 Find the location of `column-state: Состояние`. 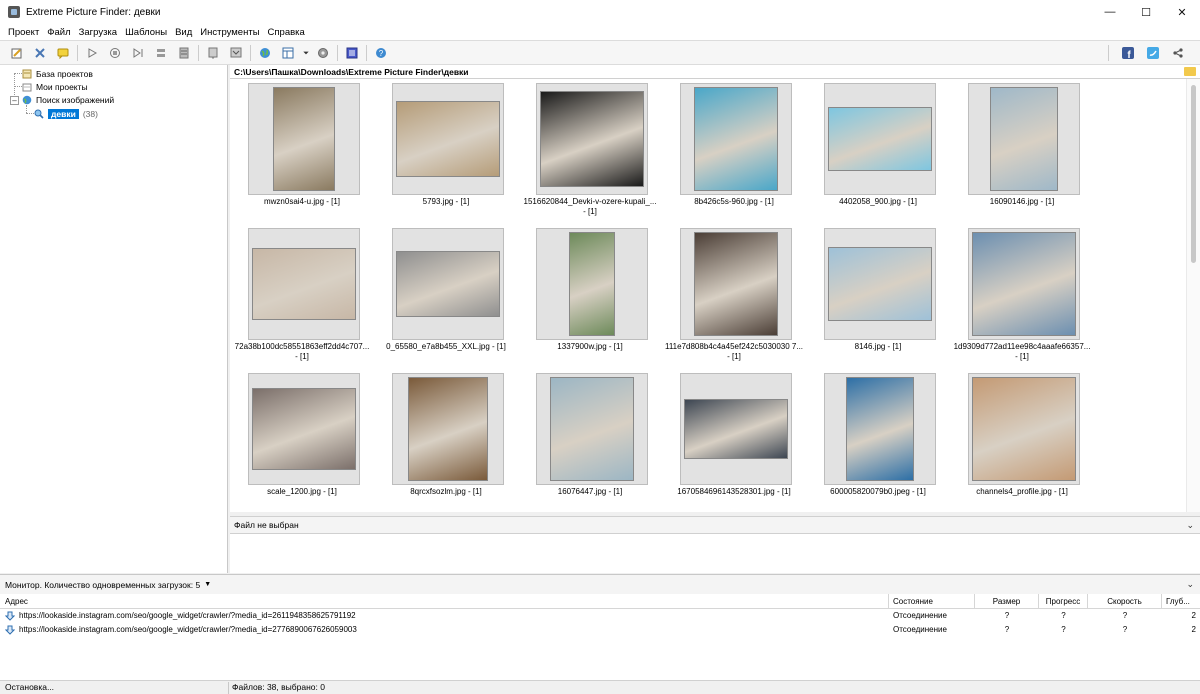

column-state: Состояние is located at coordinates (932, 601).